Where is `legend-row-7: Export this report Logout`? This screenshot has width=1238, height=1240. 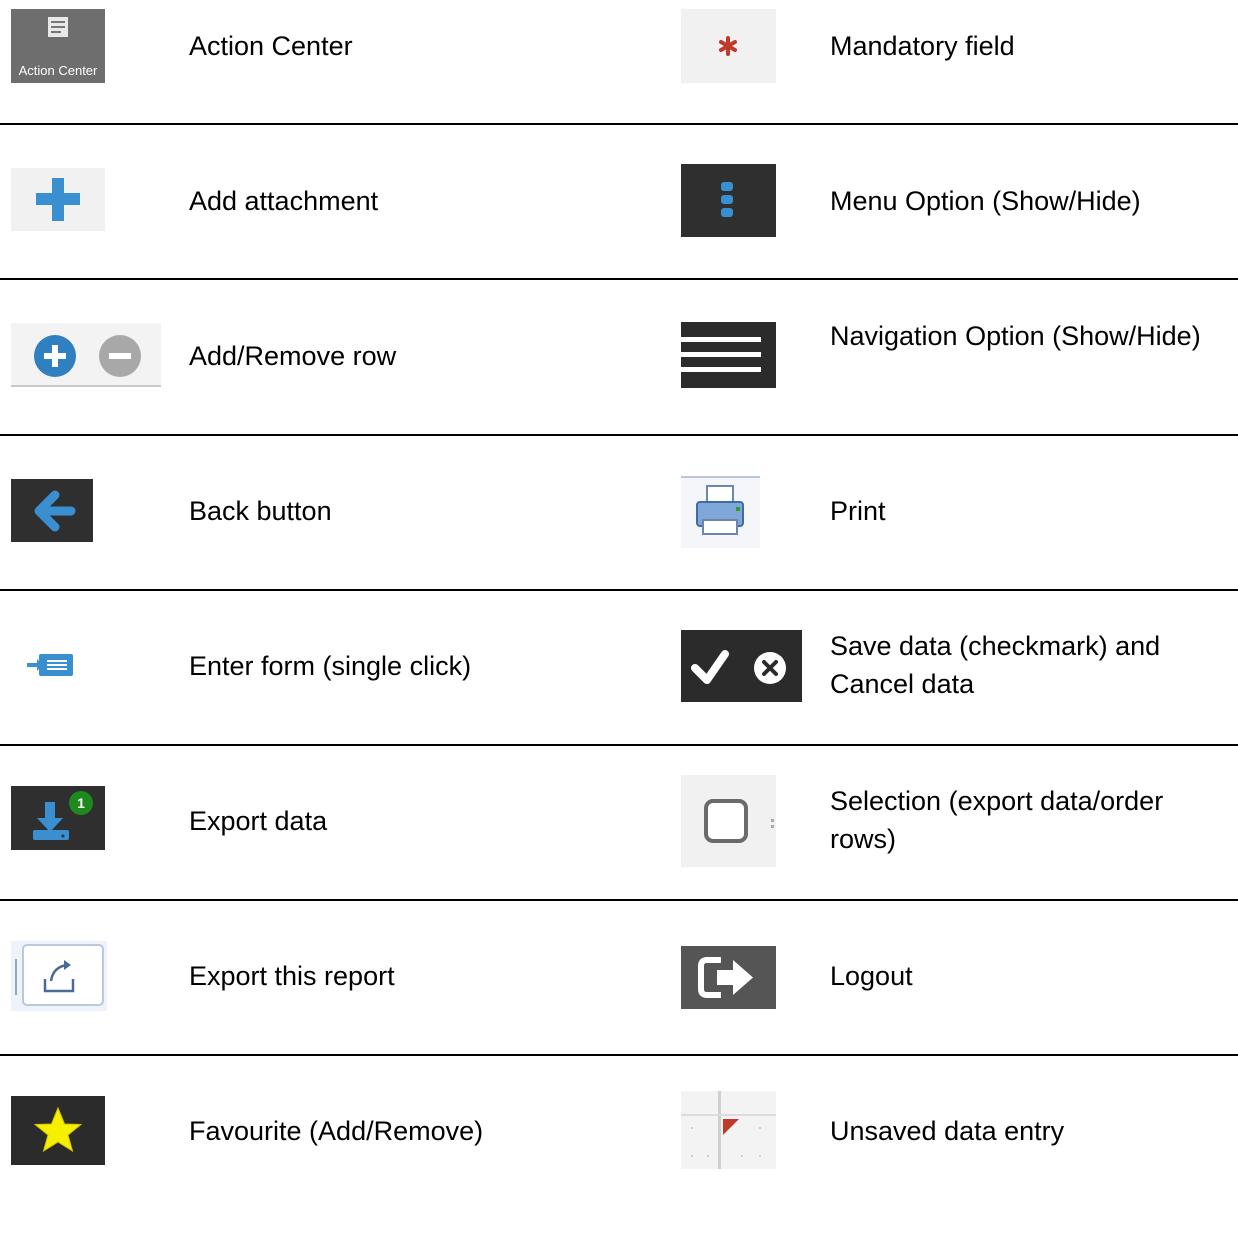 legend-row-7: Export this report Logout is located at coordinates (619, 1007).